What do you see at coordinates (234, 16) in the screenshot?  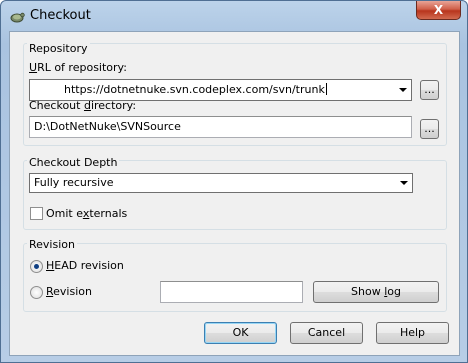 I see `title-bar: Checkout X` at bounding box center [234, 16].